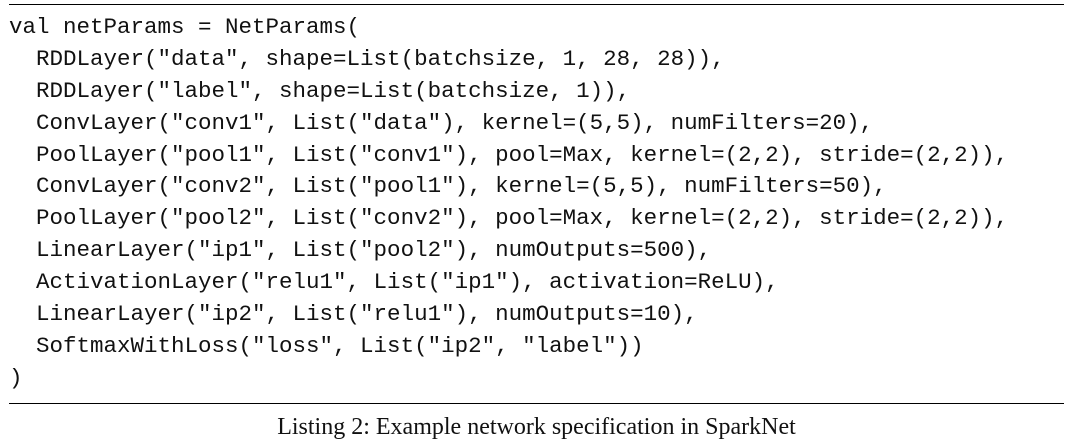 This screenshot has width=1073, height=446. Describe the element at coordinates (185, 27) in the screenshot. I see `code-line: val netParams = NetParams(` at that location.